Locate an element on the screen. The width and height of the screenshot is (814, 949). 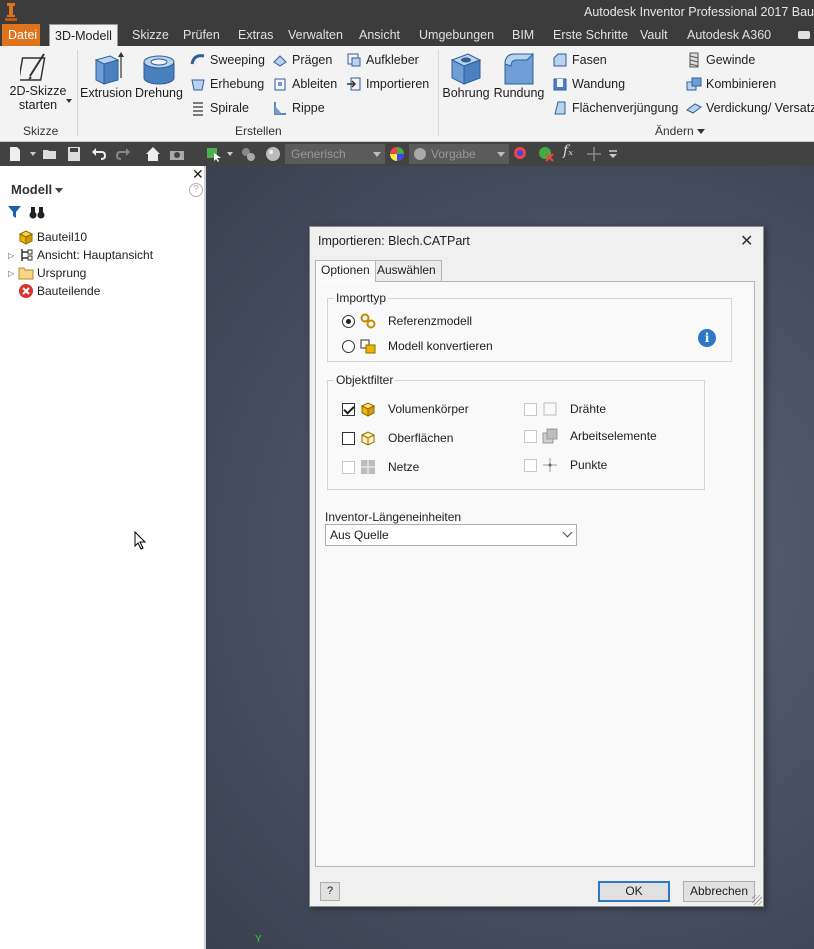
filter-icon is located at coordinates (14, 212).